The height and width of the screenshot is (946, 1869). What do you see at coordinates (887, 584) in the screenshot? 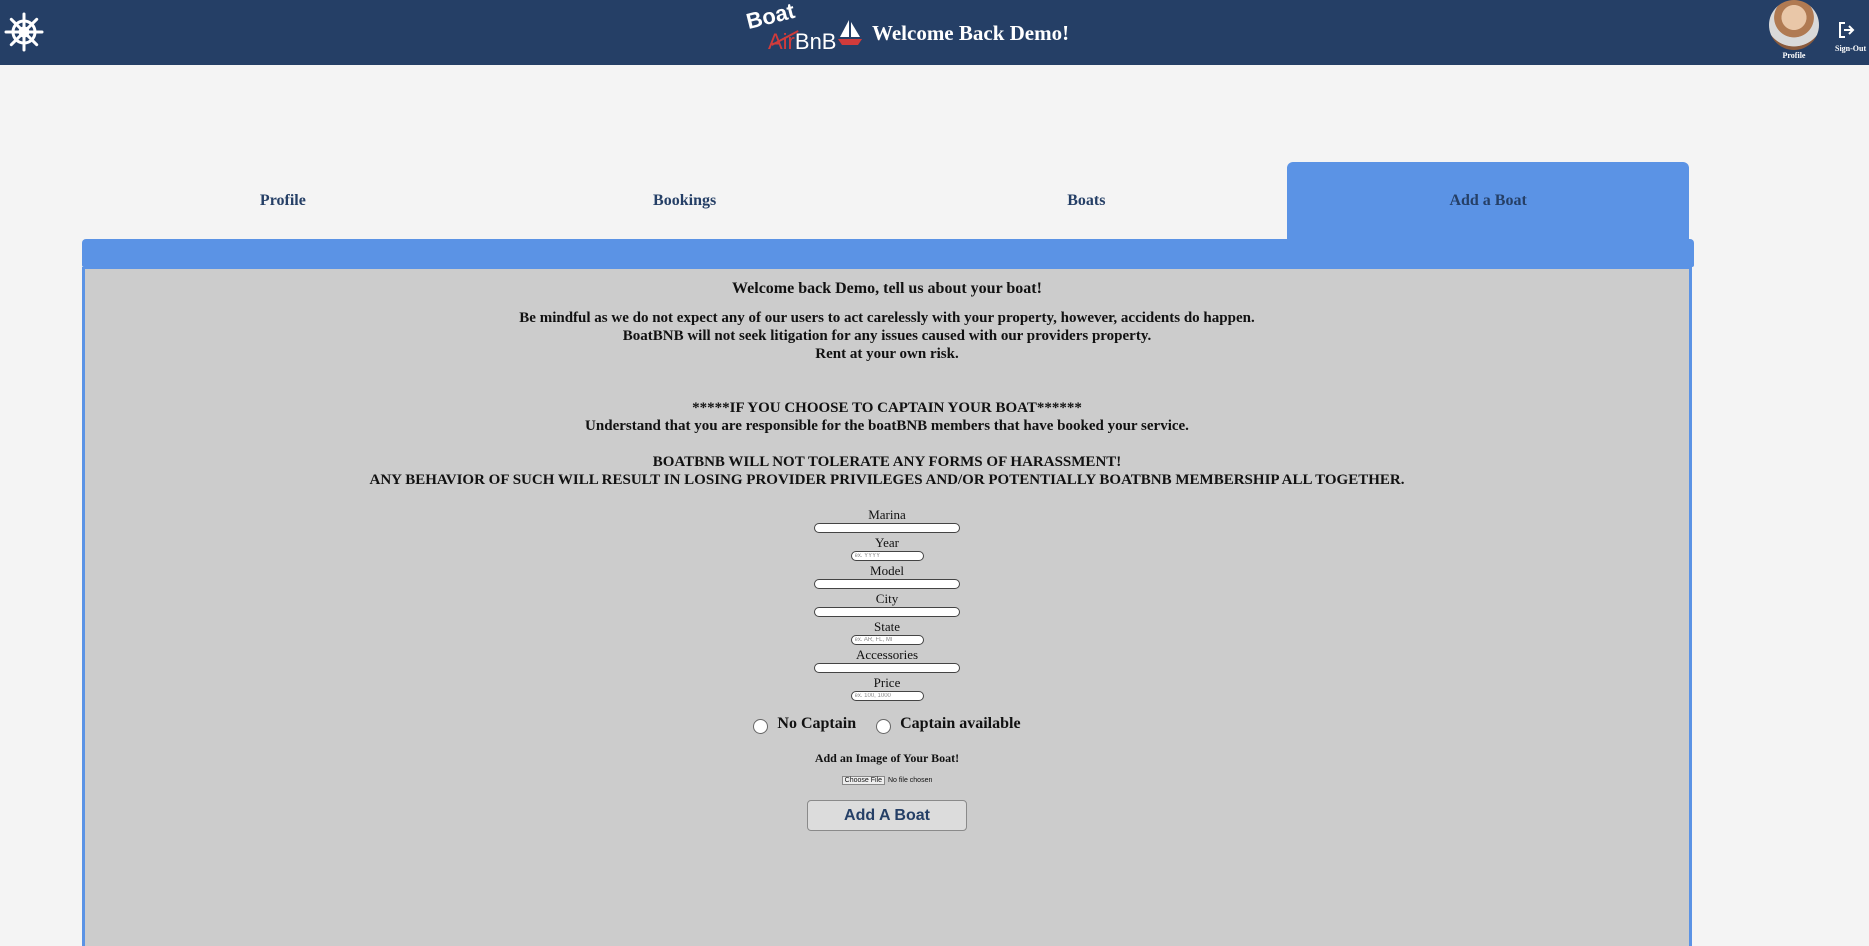
I see `model-input` at bounding box center [887, 584].